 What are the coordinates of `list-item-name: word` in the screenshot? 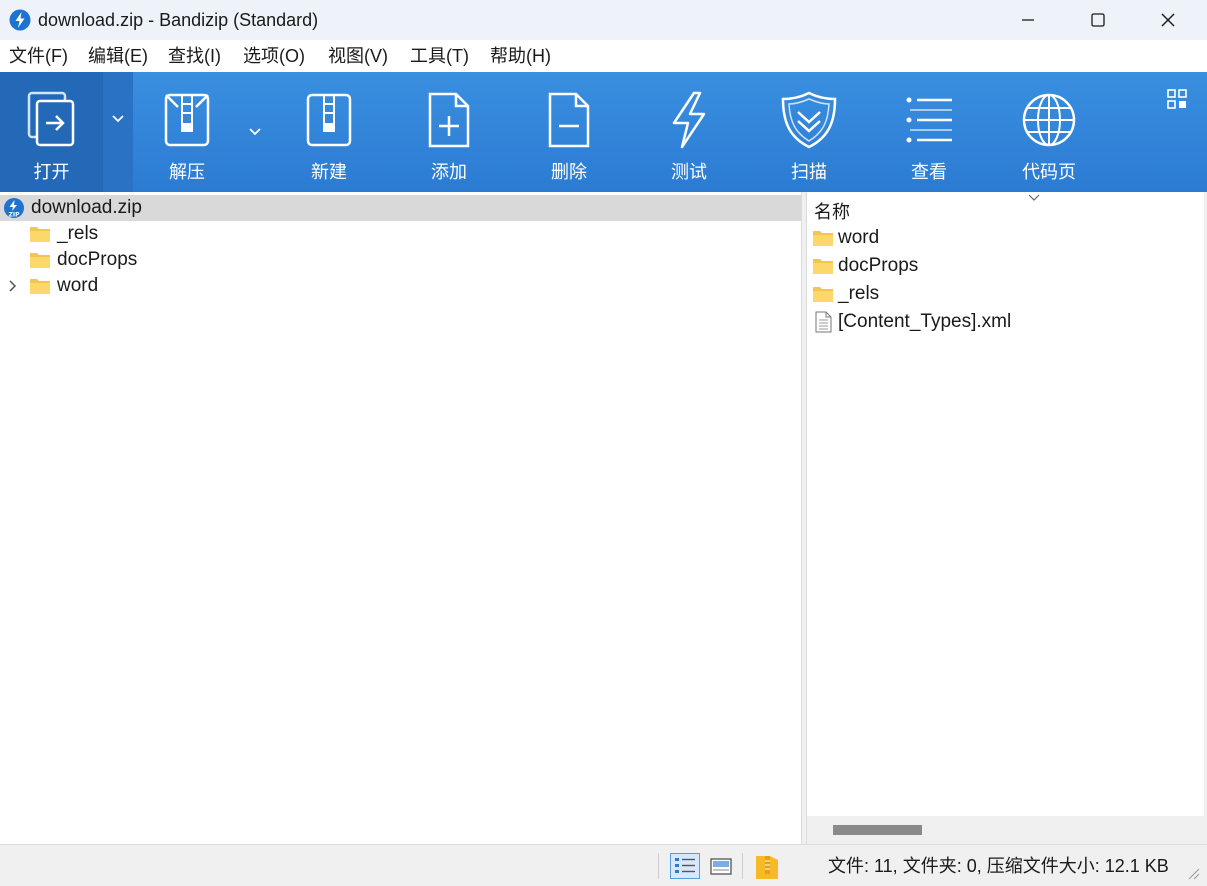 It's located at (859, 237).